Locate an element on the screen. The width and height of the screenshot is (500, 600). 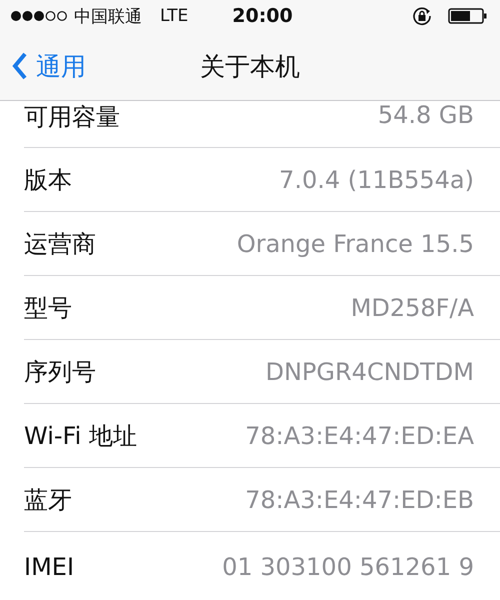
page-title: 关于本机 is located at coordinates (250, 66).